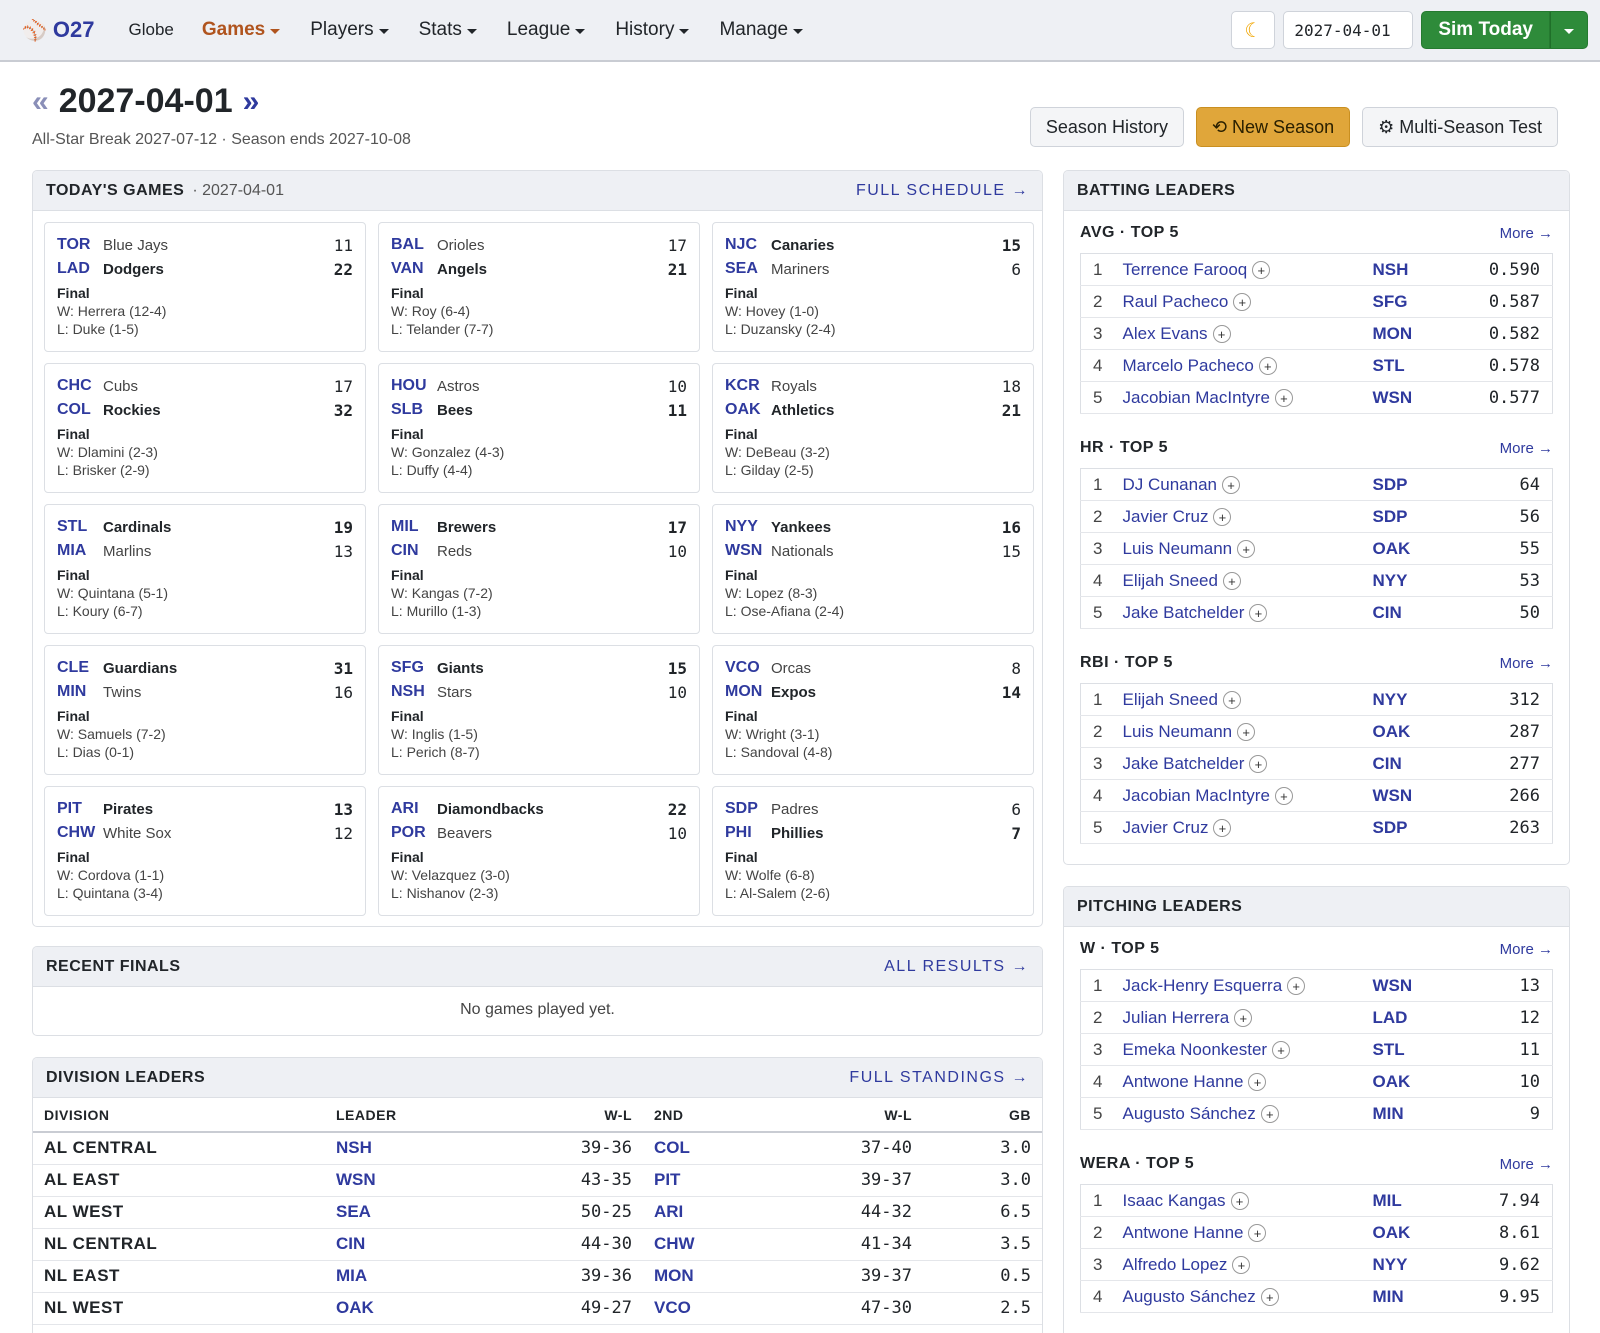 Image resolution: width=1600 pixels, height=1333 pixels. Describe the element at coordinates (1183, 1232) in the screenshot. I see `player-link: Antwone Hanne` at that location.